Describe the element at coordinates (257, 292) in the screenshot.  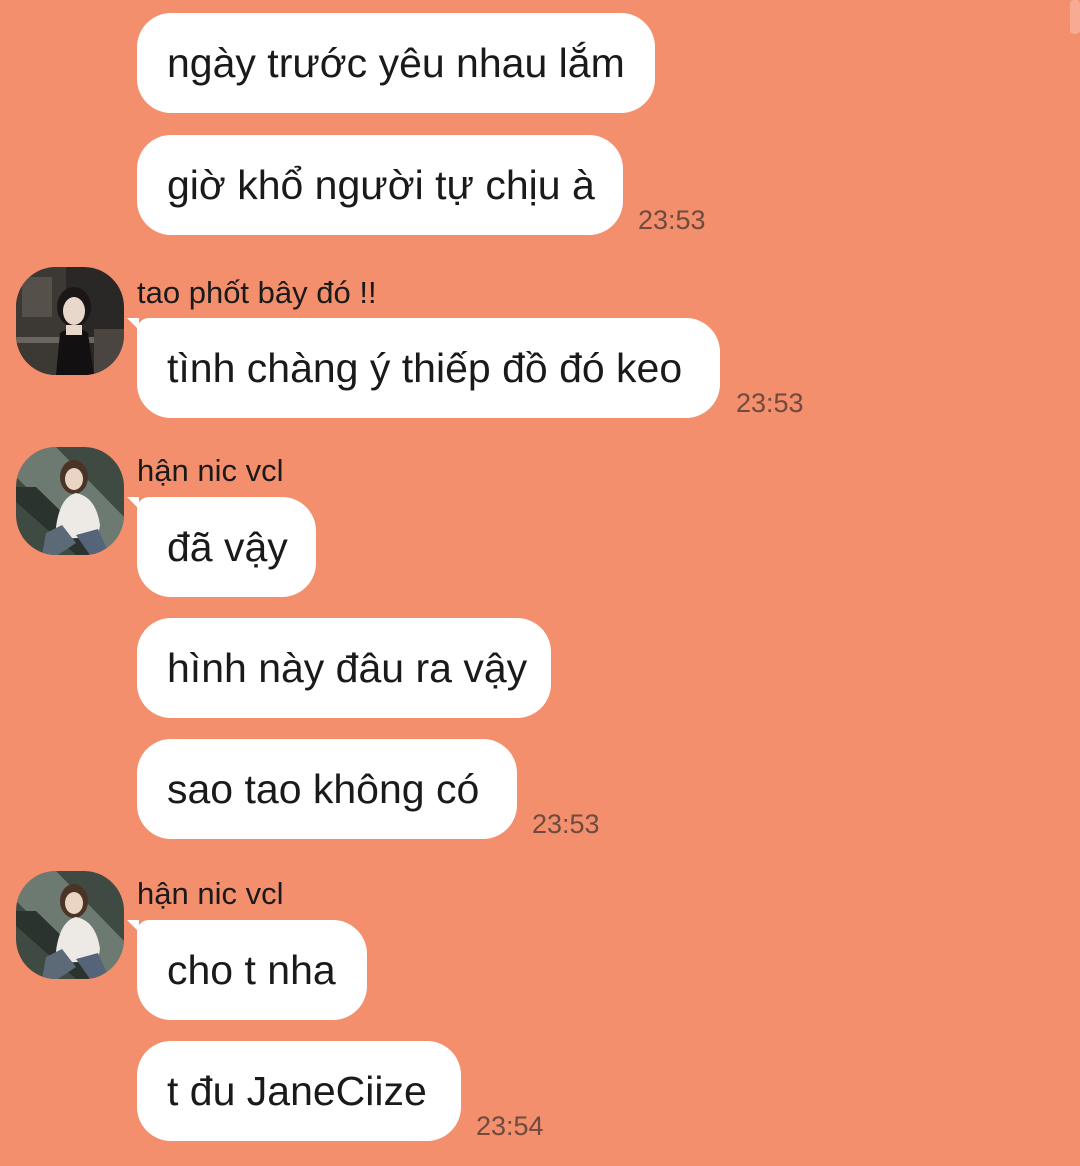
I see `sender-name: tao phốt bây đó !!` at that location.